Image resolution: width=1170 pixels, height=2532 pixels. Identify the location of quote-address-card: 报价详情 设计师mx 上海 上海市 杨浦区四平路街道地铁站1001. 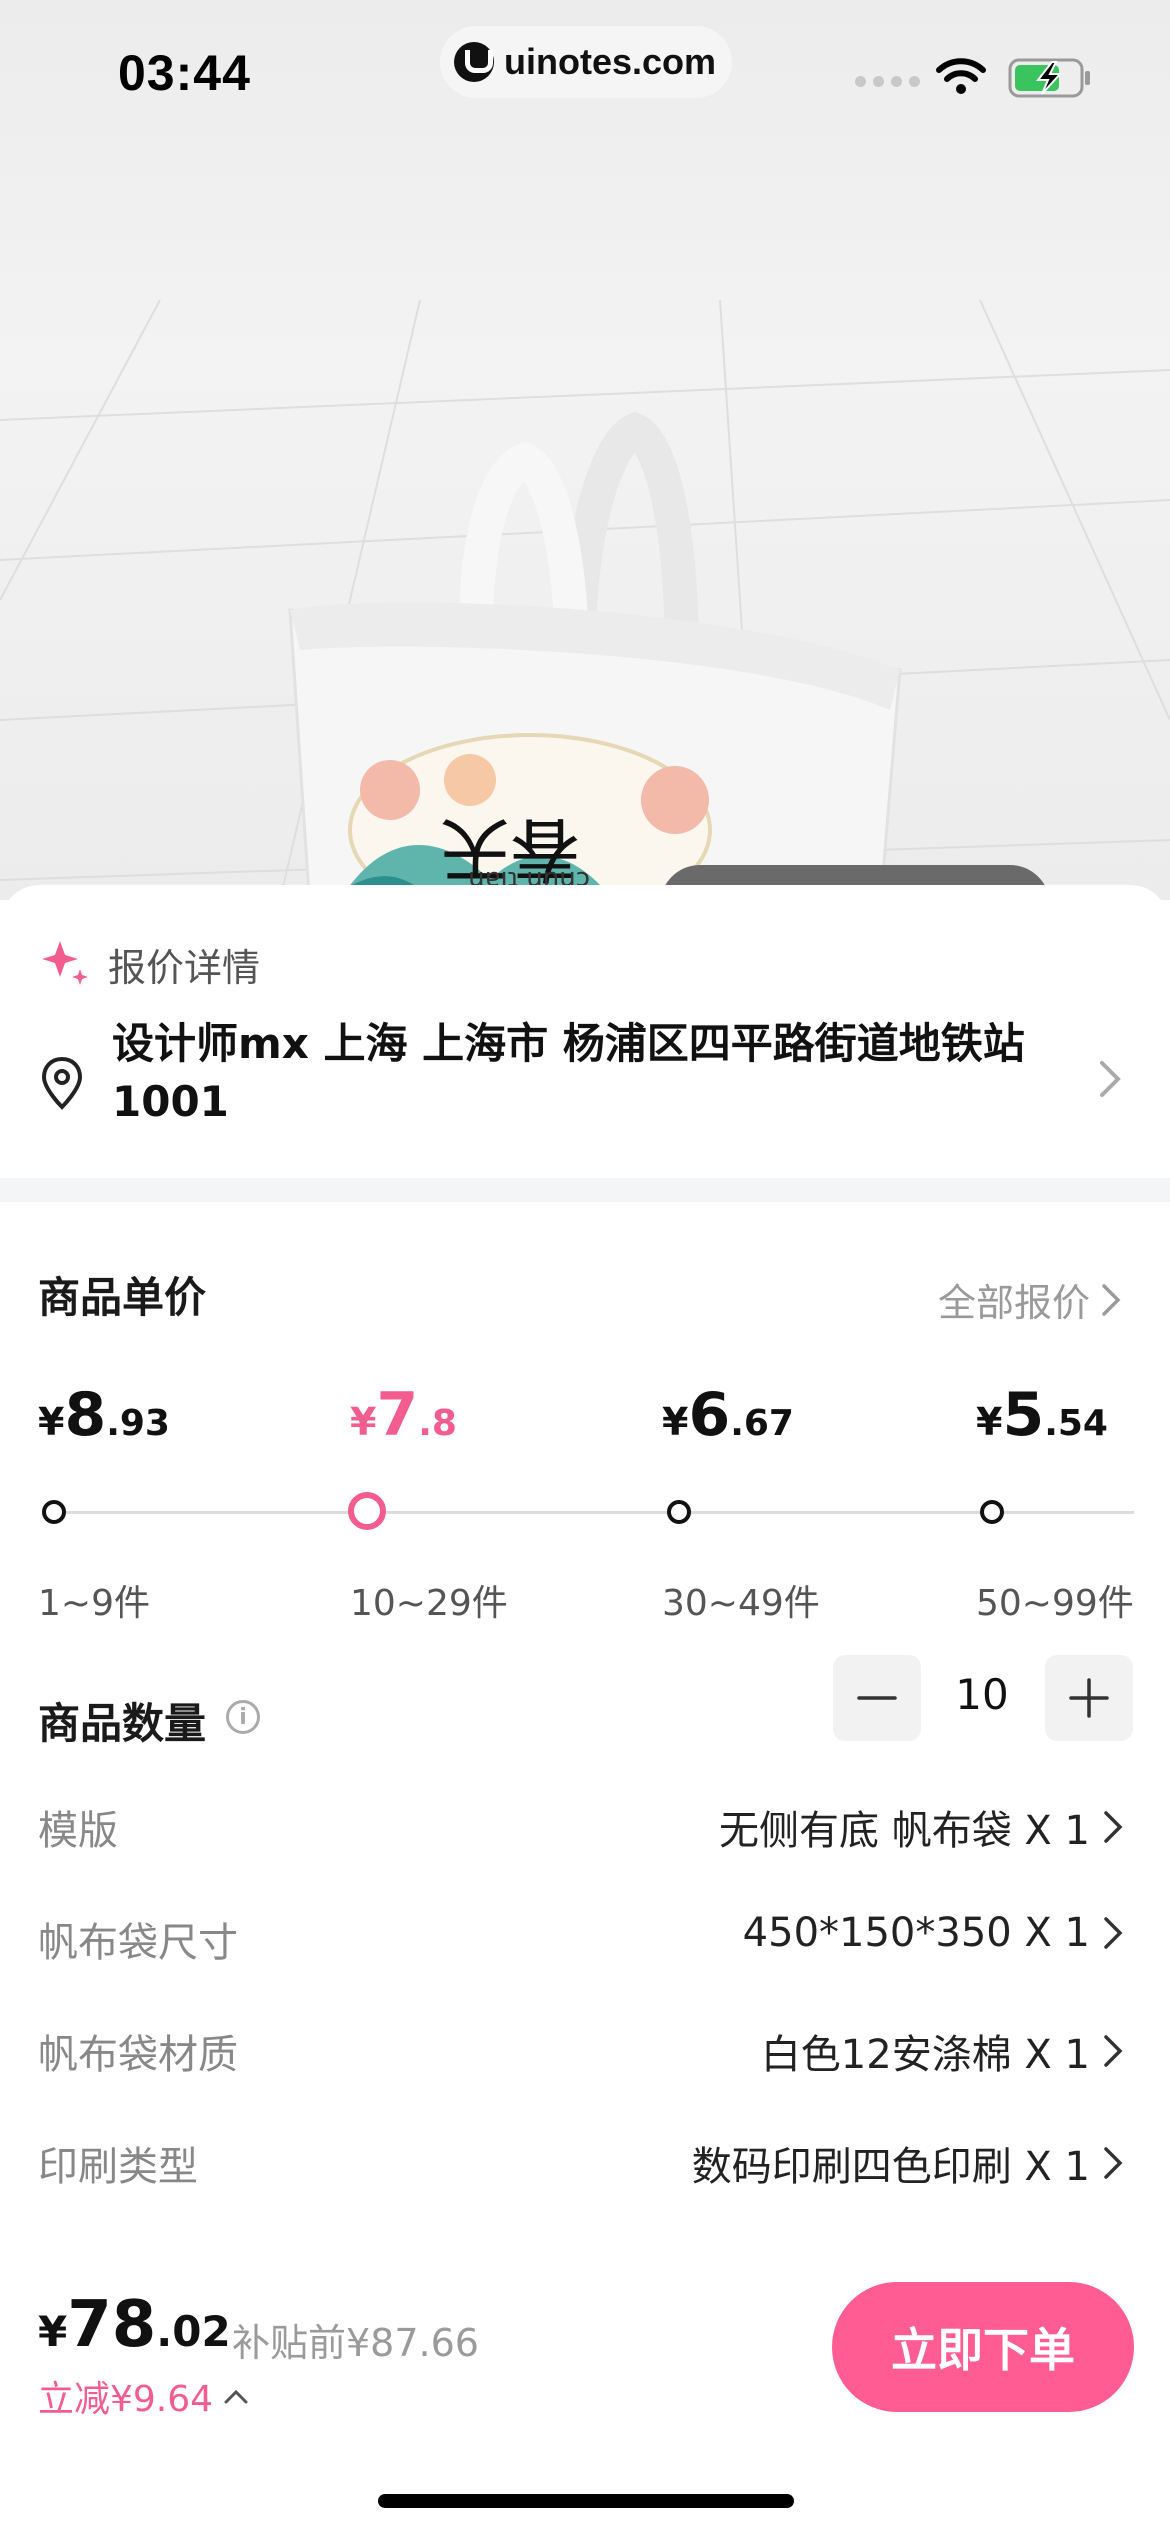
(585, 1042).